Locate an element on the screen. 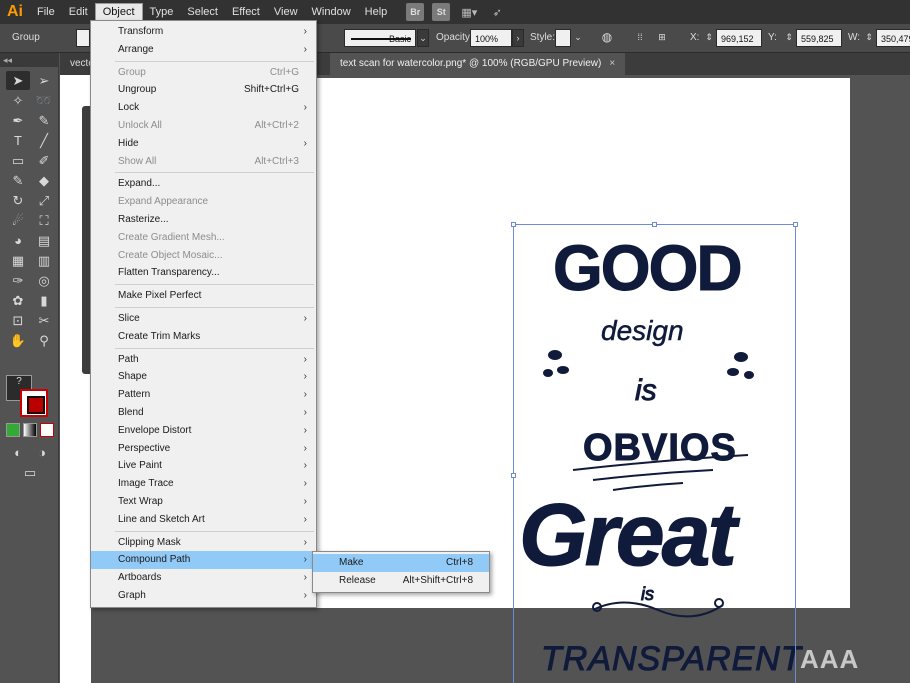 This screenshot has width=910, height=683. workspace-grid-icon: ▦▾ is located at coordinates (469, 12).